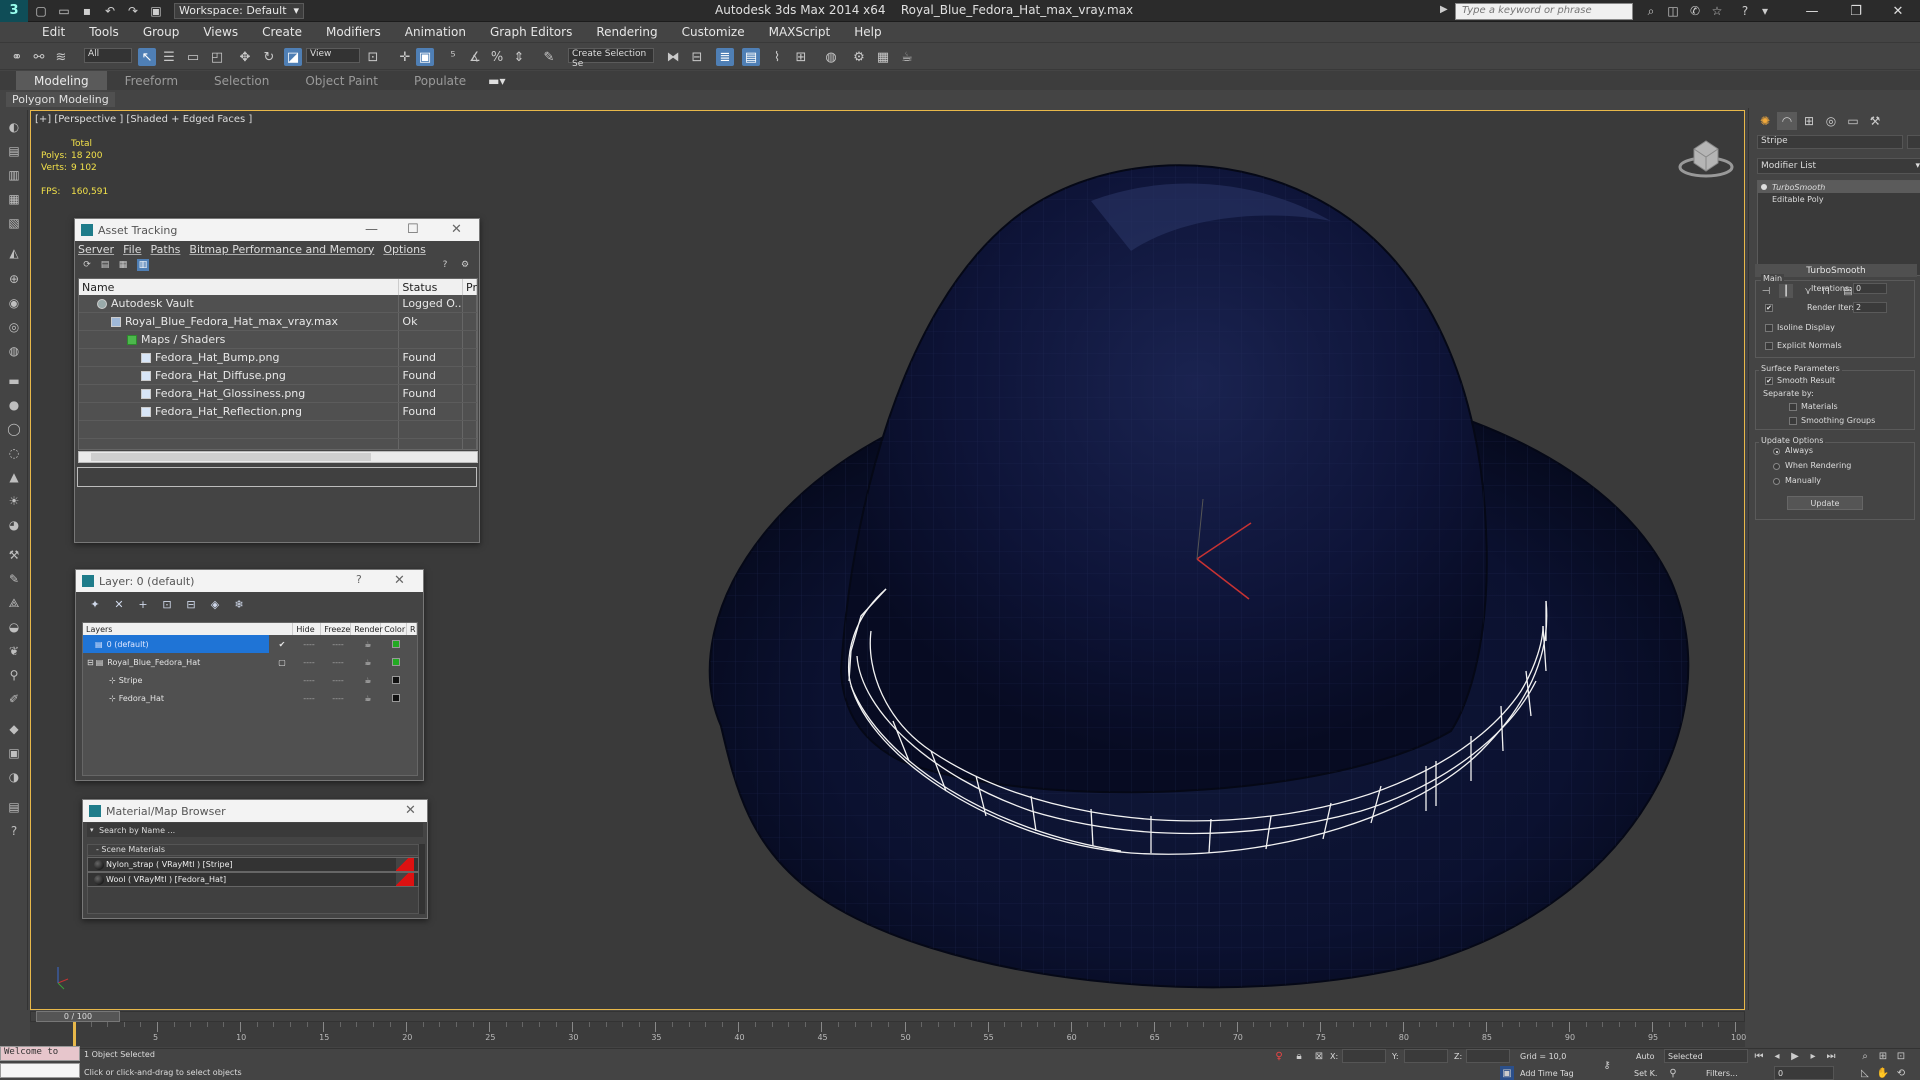 This screenshot has height=1080, width=1920. What do you see at coordinates (1651, 11) in the screenshot?
I see `binoculars-icon: ⌕` at bounding box center [1651, 11].